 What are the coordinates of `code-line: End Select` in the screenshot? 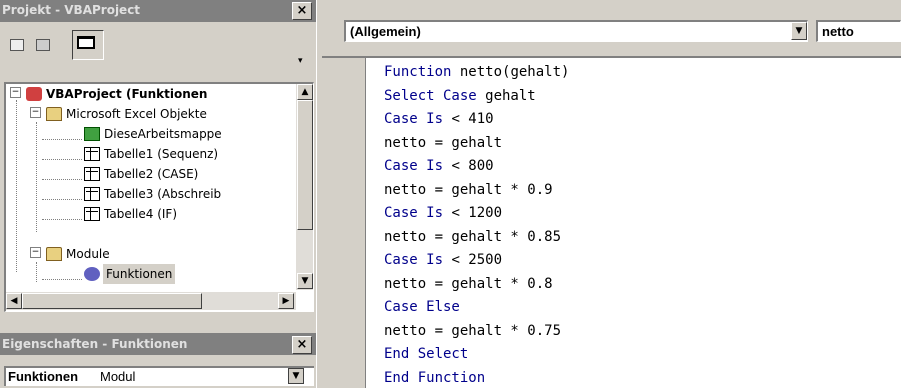 It's located at (426, 354).